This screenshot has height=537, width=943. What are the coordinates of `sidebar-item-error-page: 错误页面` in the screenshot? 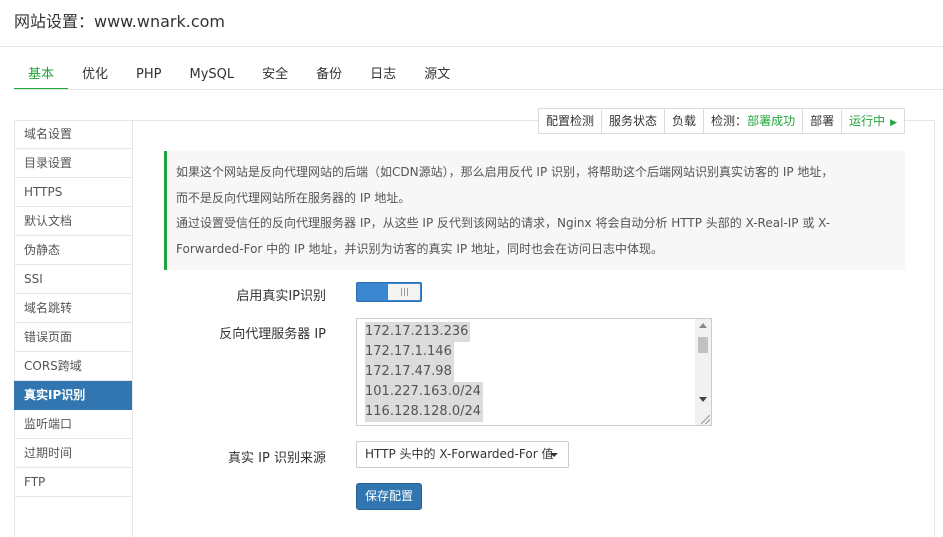 It's located at (73, 337).